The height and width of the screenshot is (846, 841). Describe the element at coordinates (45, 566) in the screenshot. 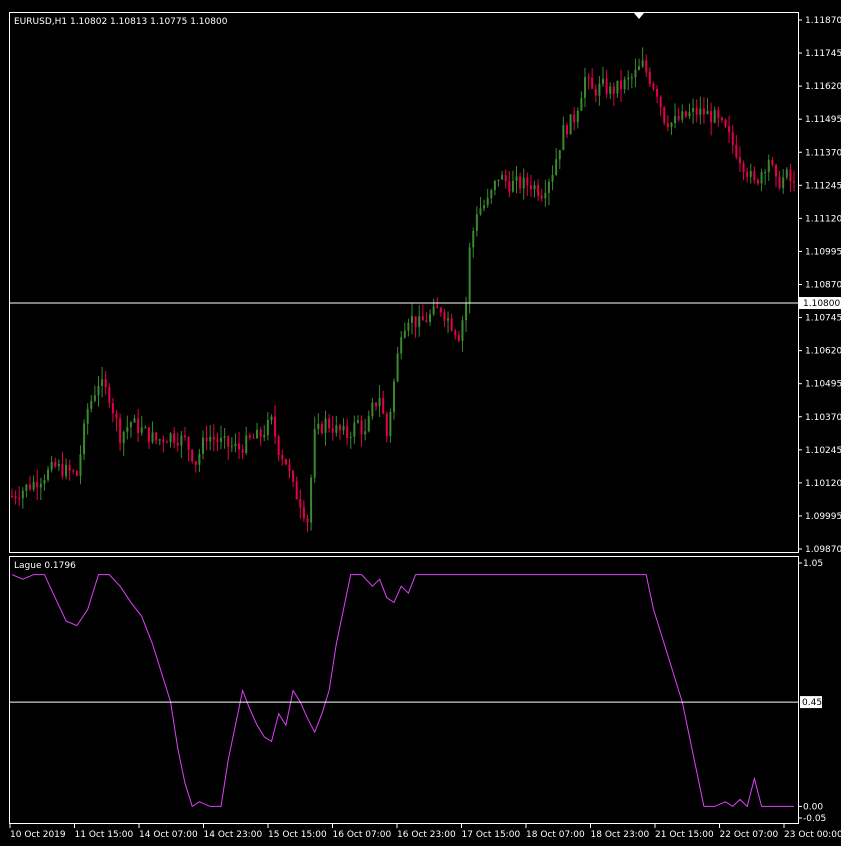

I see `indicator-pane-title: Lague 0.1796` at that location.